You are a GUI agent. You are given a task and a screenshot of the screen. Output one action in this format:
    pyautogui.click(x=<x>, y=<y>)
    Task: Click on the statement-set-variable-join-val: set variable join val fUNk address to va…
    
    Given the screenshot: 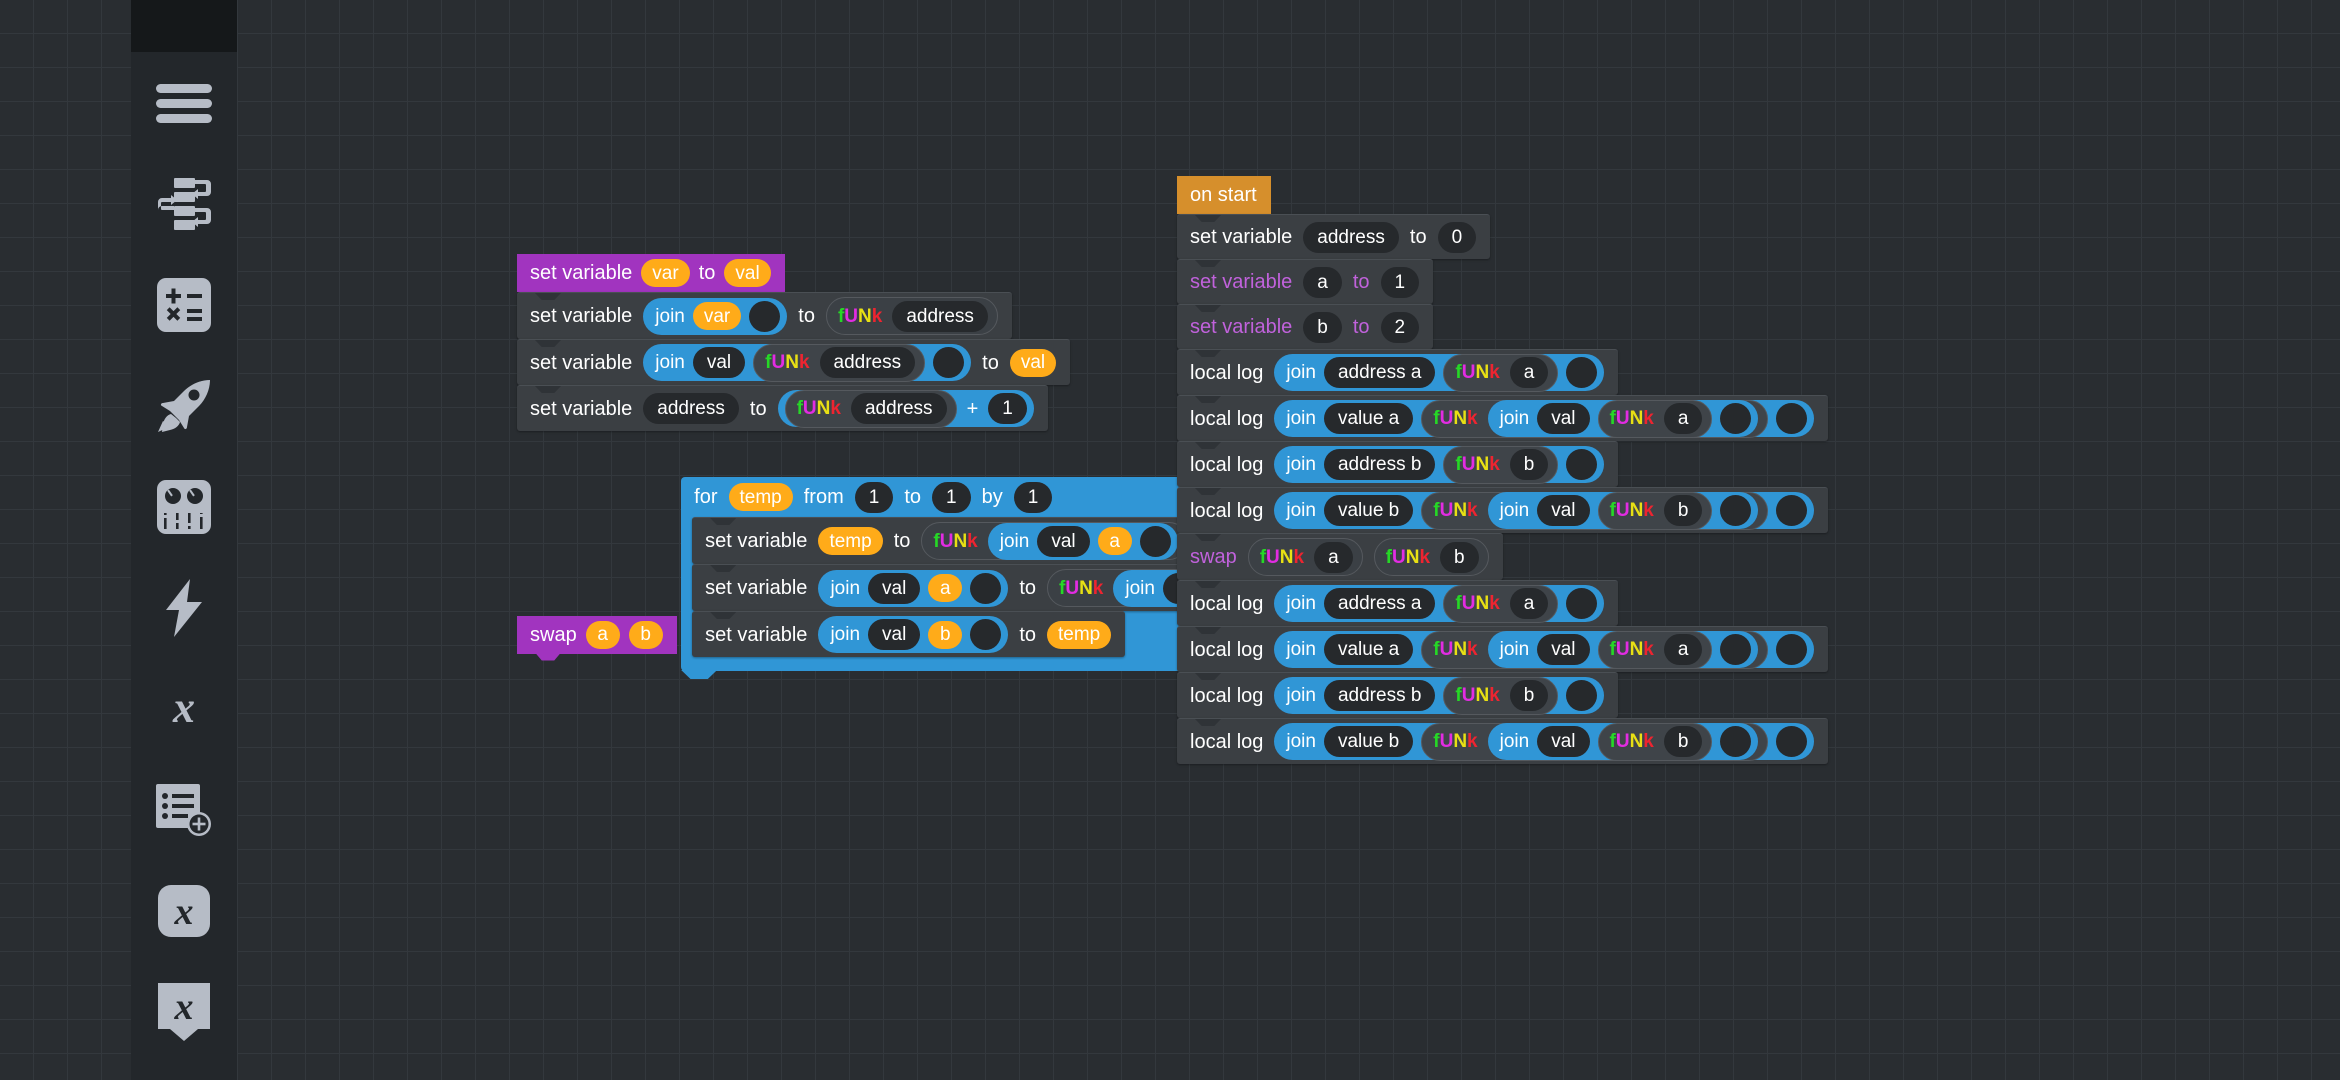 What is the action you would take?
    pyautogui.click(x=794, y=362)
    